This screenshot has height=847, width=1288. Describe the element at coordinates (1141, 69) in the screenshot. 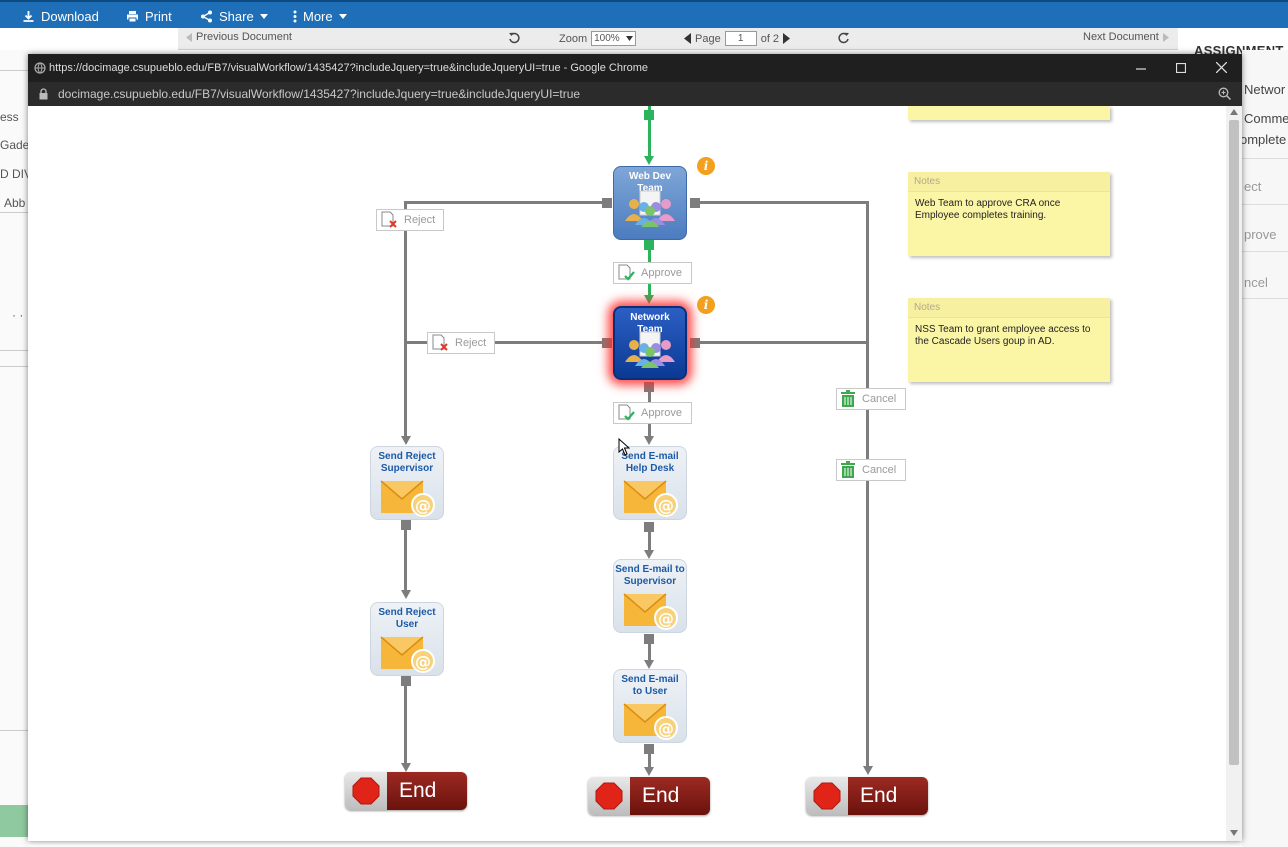

I see `minimize-icon` at that location.